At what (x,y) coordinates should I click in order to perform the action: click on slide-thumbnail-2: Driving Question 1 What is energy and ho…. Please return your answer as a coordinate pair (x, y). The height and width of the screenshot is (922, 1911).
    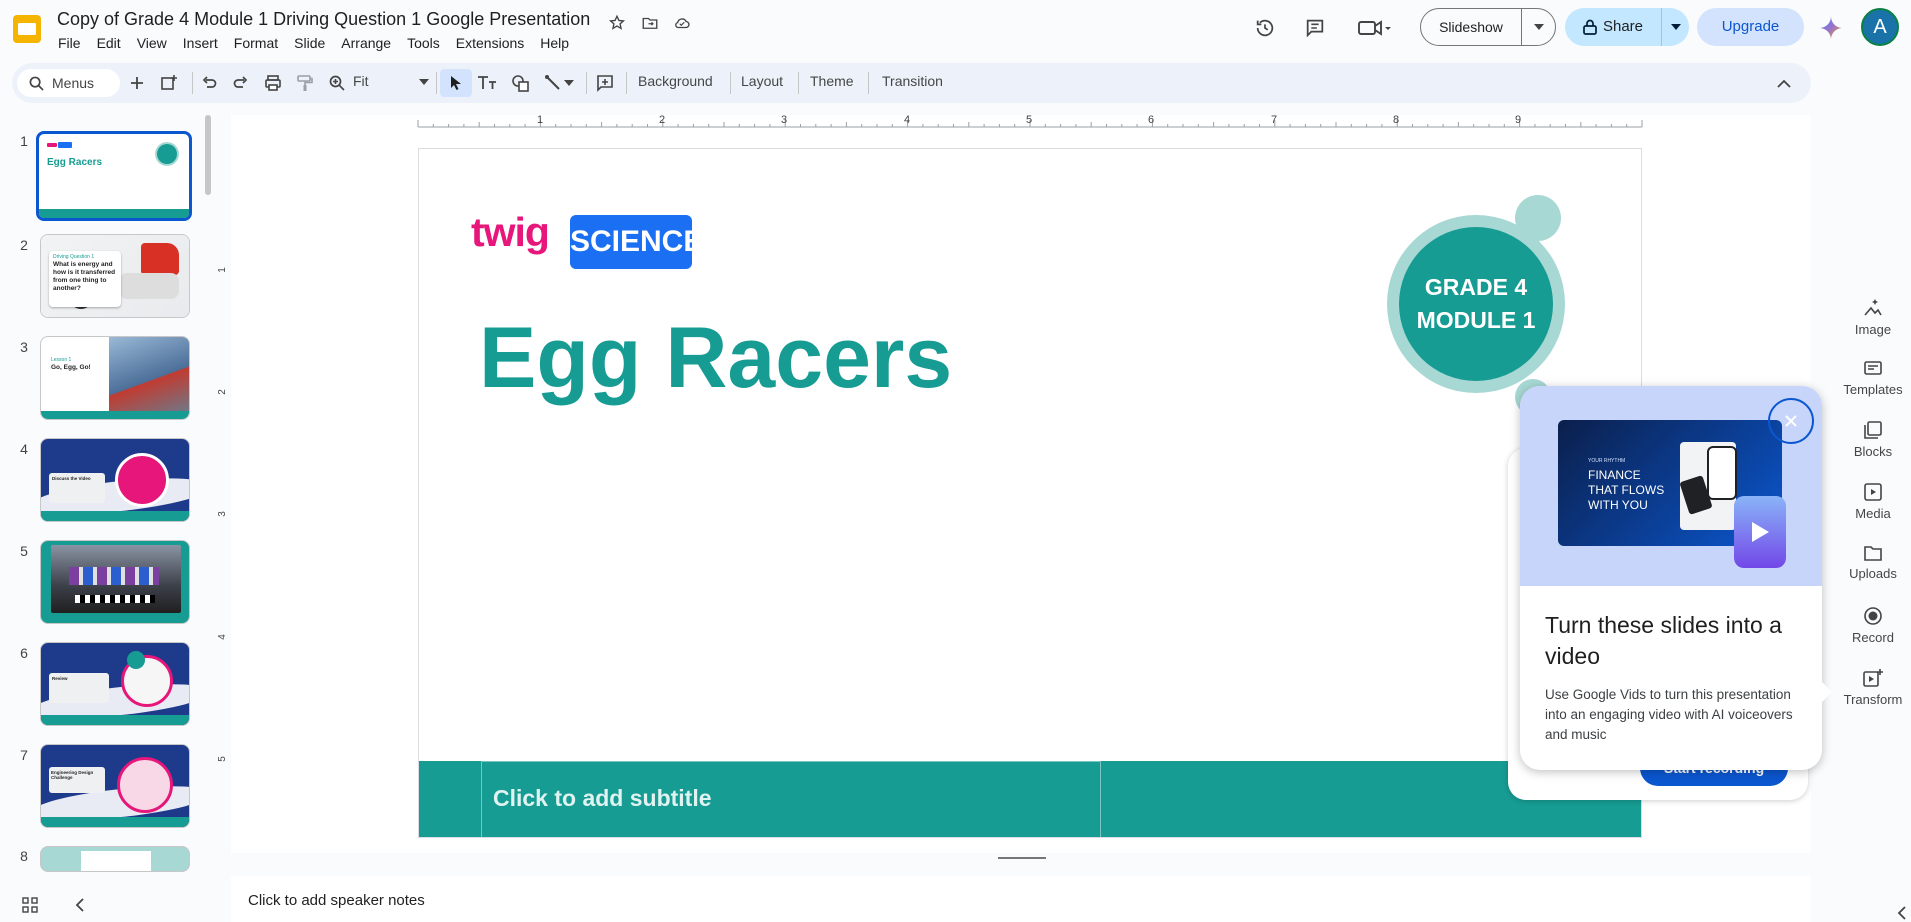
    Looking at the image, I should click on (115, 276).